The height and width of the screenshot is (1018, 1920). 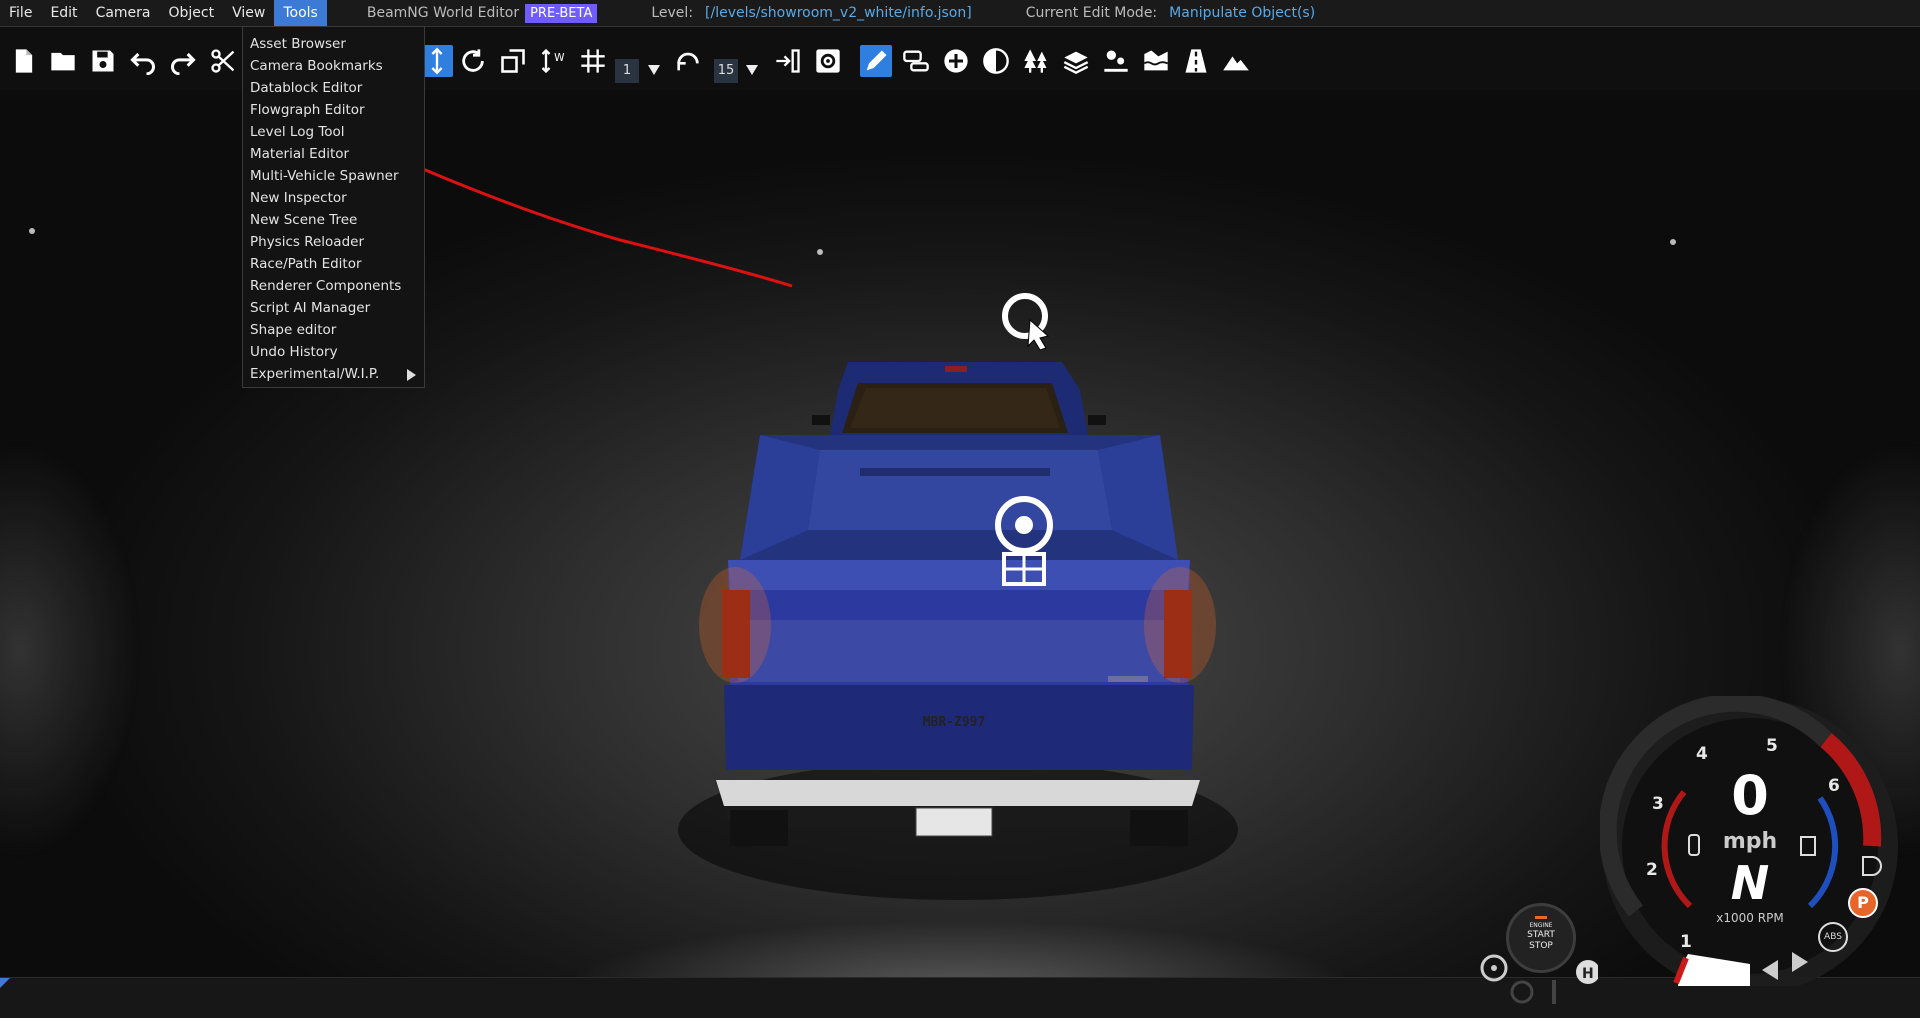 What do you see at coordinates (315, 374) in the screenshot?
I see `menu-item-experimental-label: Experimental/W.I.P.` at bounding box center [315, 374].